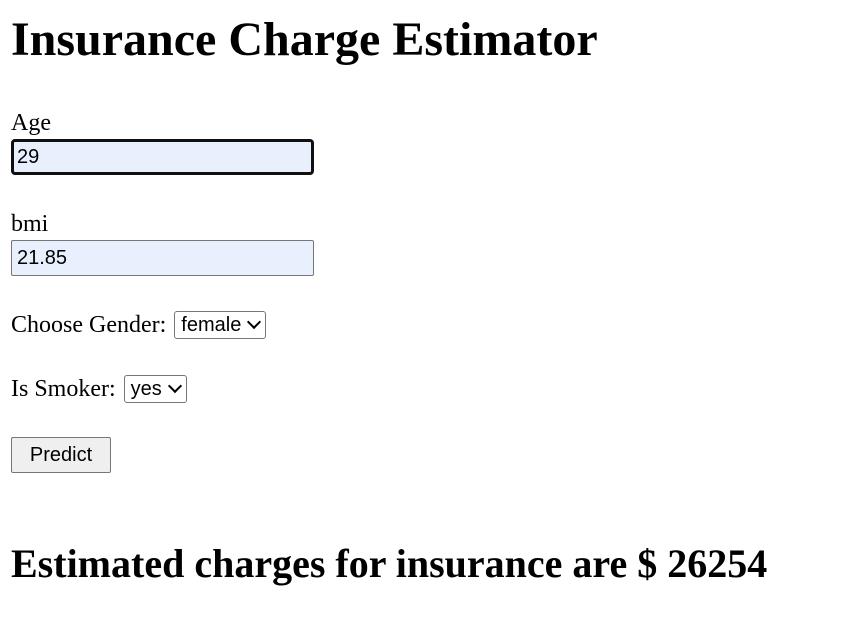 Image resolution: width=843 pixels, height=643 pixels. What do you see at coordinates (162, 258) in the screenshot?
I see `bmi-input` at bounding box center [162, 258].